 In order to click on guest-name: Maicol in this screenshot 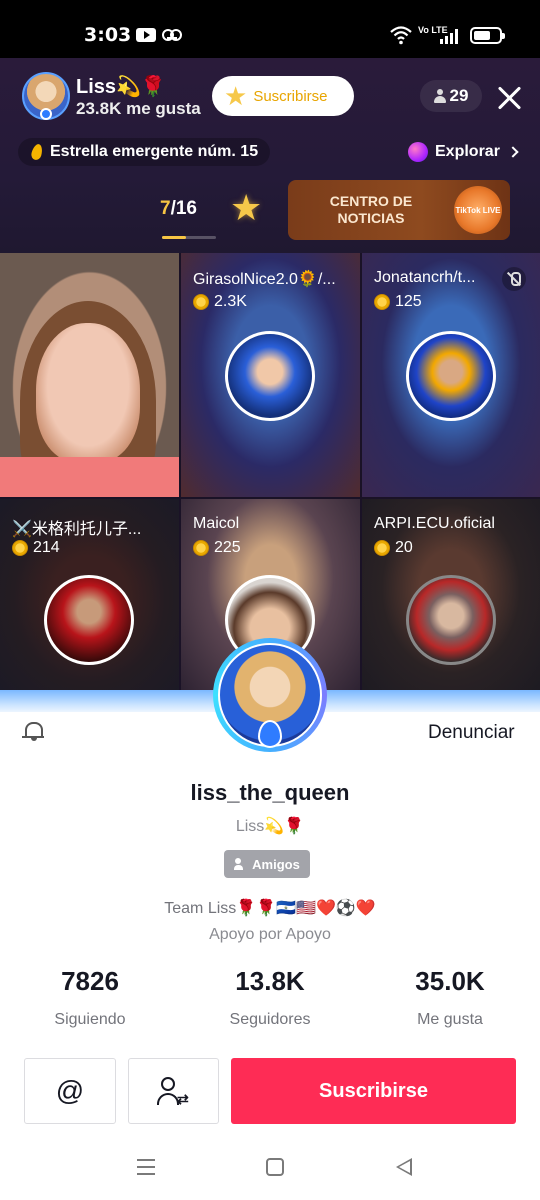, I will do `click(216, 523)`.